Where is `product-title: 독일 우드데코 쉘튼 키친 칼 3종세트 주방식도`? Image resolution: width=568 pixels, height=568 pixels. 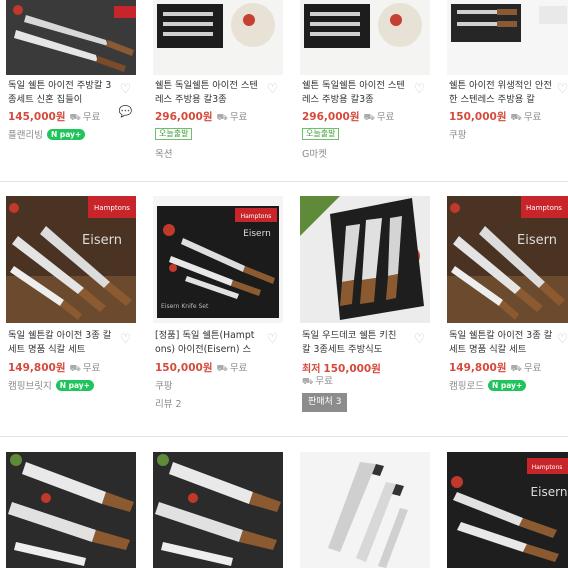 product-title: 독일 우드데코 쉘튼 키친 칼 3종세트 주방식도 is located at coordinates (354, 342).